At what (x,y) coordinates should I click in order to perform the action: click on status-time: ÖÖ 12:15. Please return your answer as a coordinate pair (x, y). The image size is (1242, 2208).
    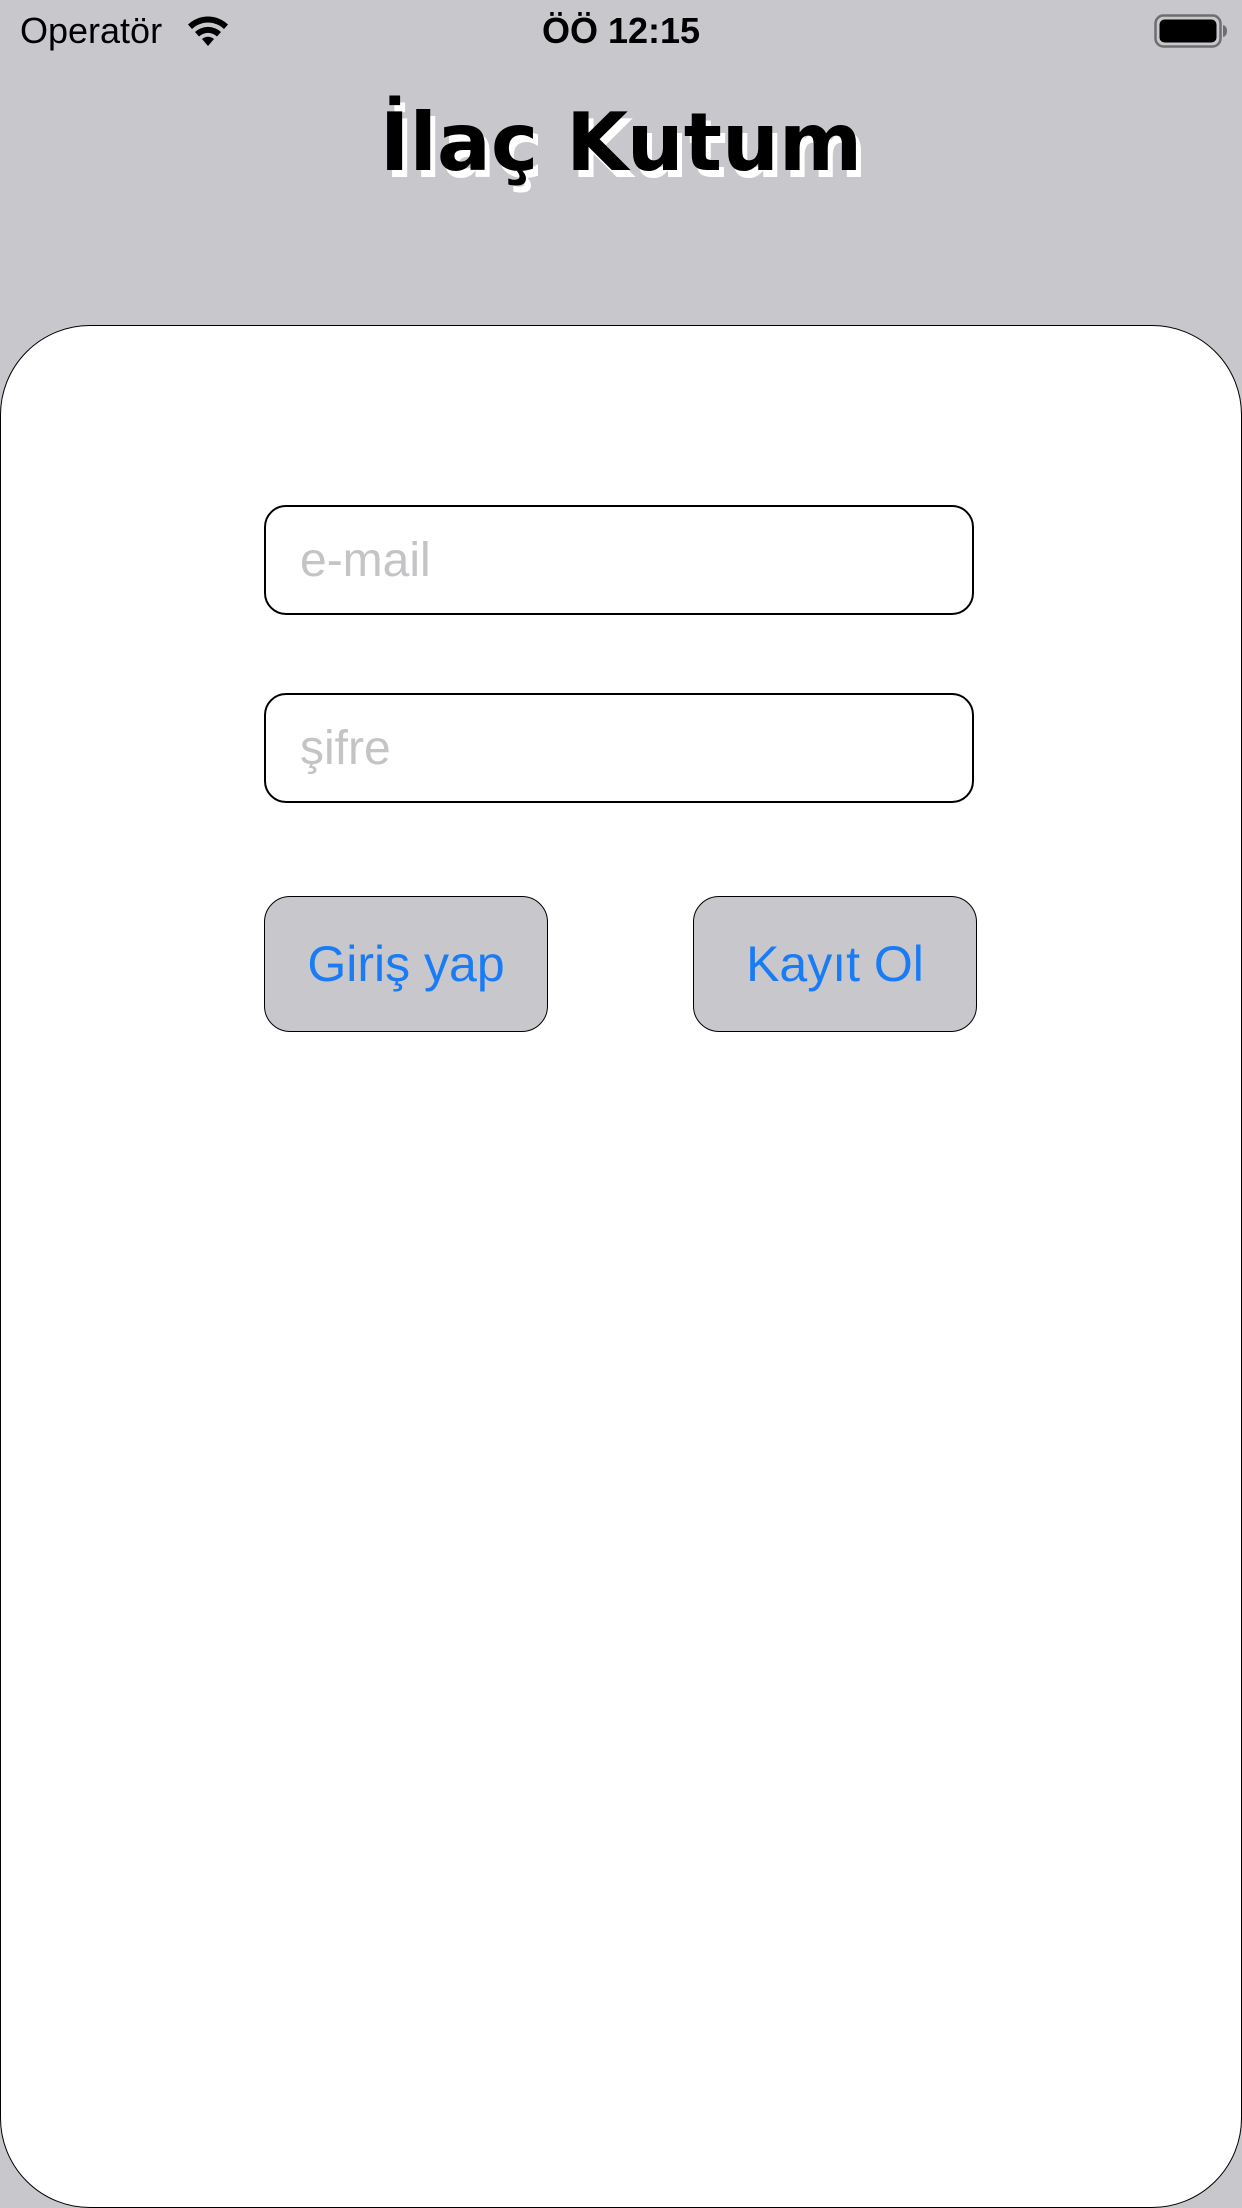
    Looking at the image, I should click on (621, 30).